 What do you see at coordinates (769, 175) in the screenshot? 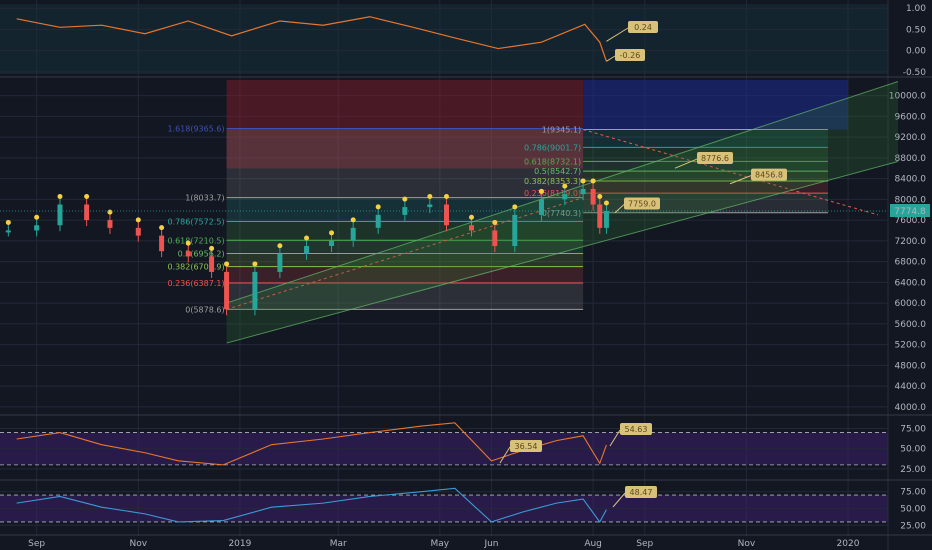
I see `callout-label: 8456.8` at bounding box center [769, 175].